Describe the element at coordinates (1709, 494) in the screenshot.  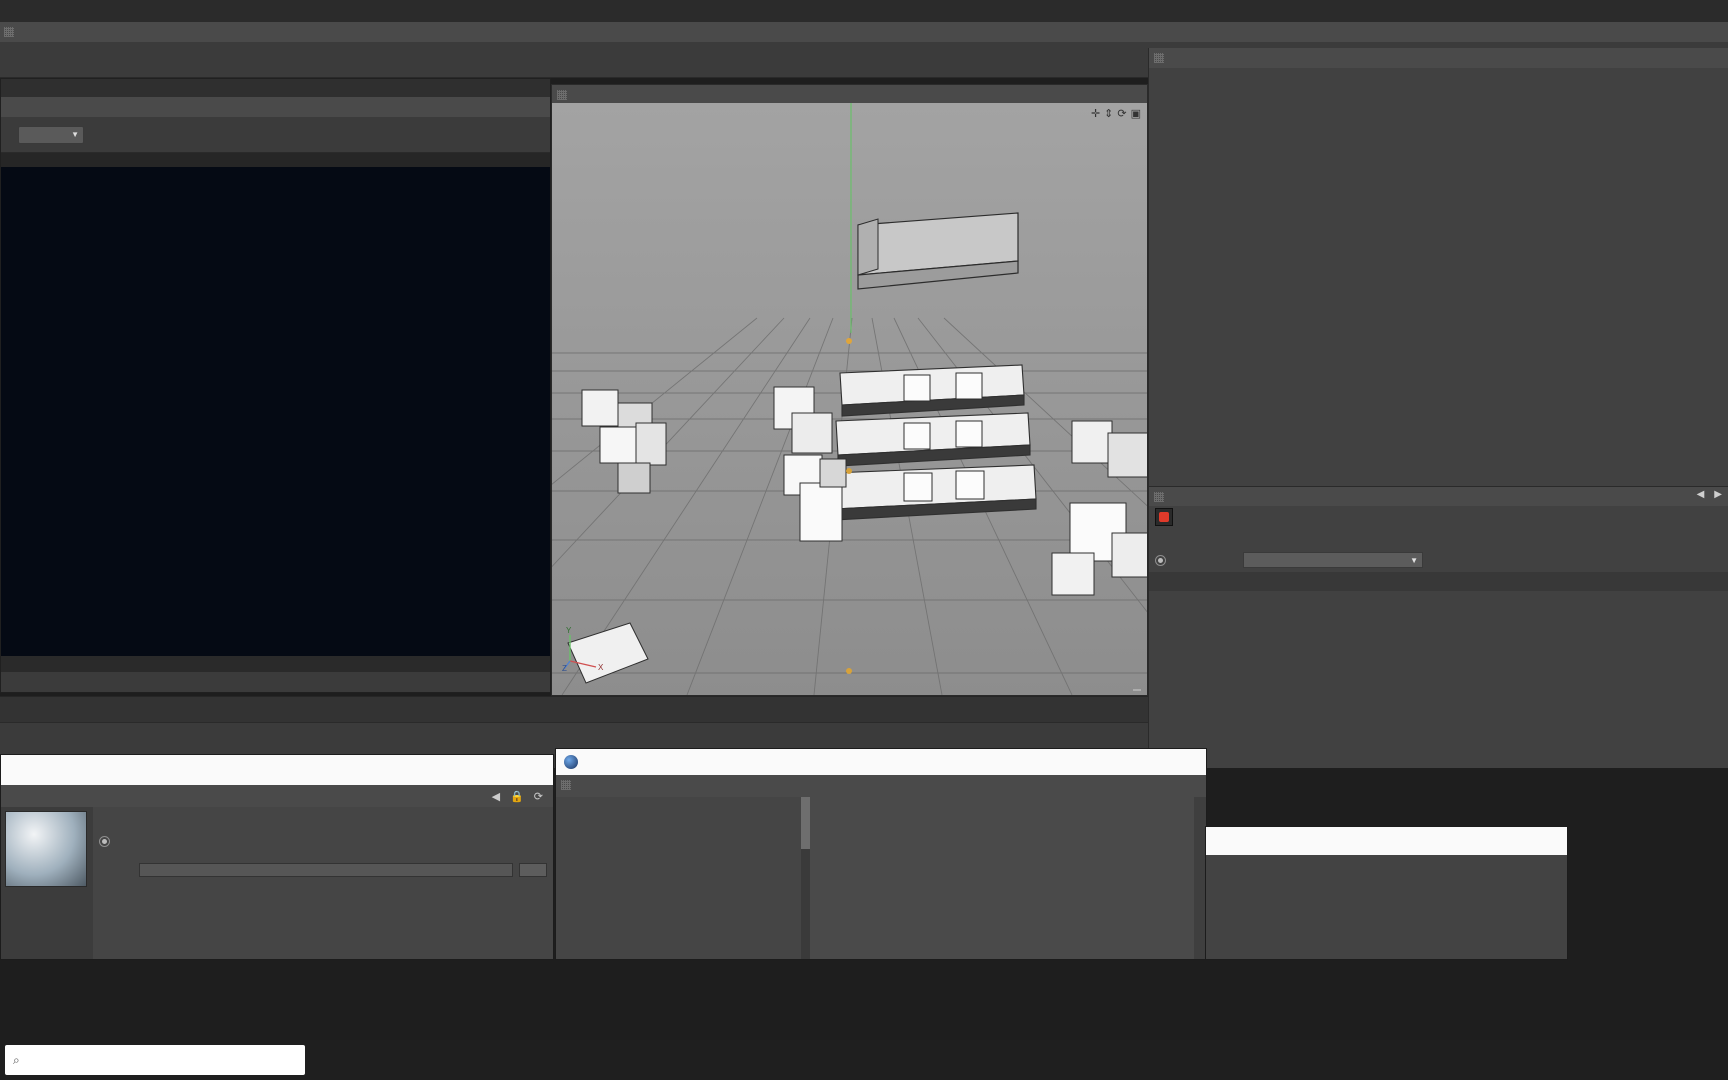
I see `attribute-nav-arrows: ◀ ▶` at that location.